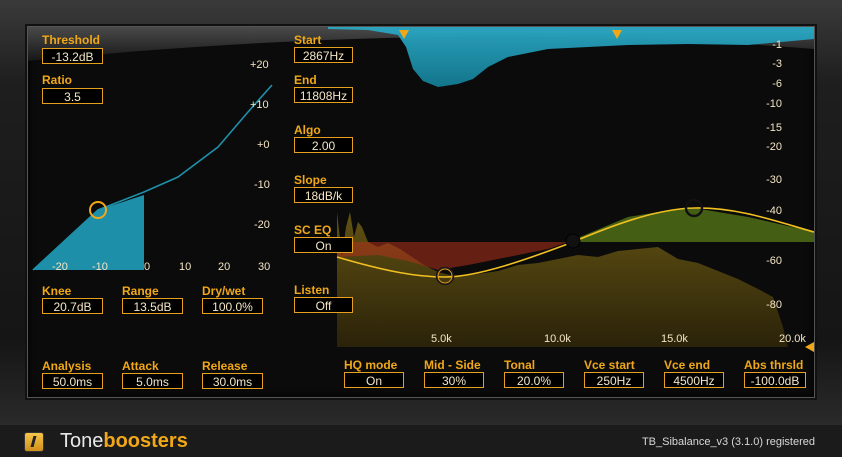  I want to click on db-label: -1, so click(777, 45).